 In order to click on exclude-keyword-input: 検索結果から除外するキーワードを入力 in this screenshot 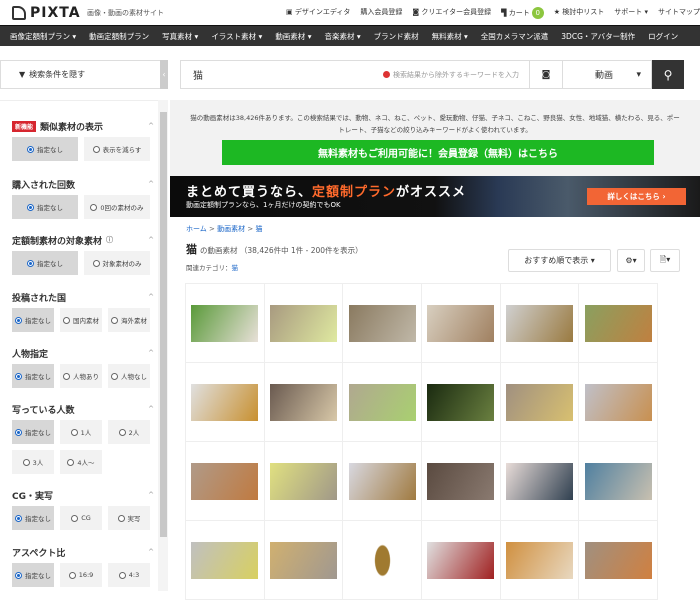, I will do `click(445, 75)`.